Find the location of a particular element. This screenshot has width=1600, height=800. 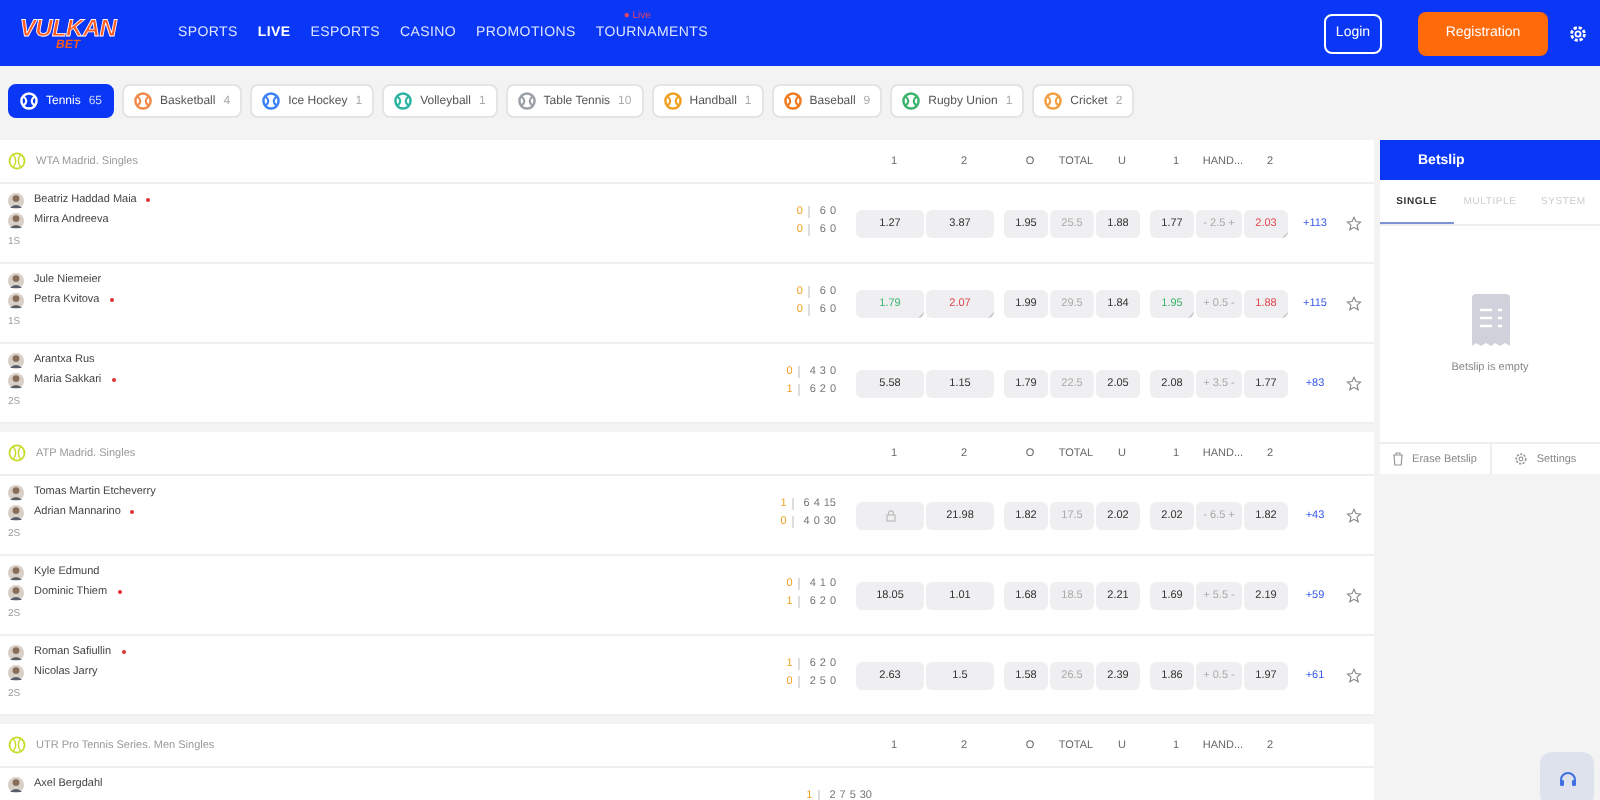

headset-icon is located at coordinates (1567, 779).